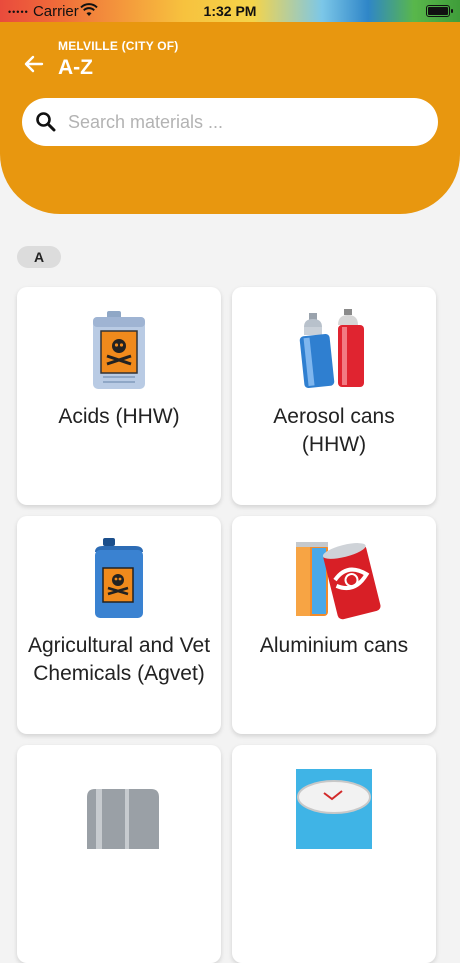 The height and width of the screenshot is (963, 460). I want to click on page-title: A-Z, so click(75, 67).